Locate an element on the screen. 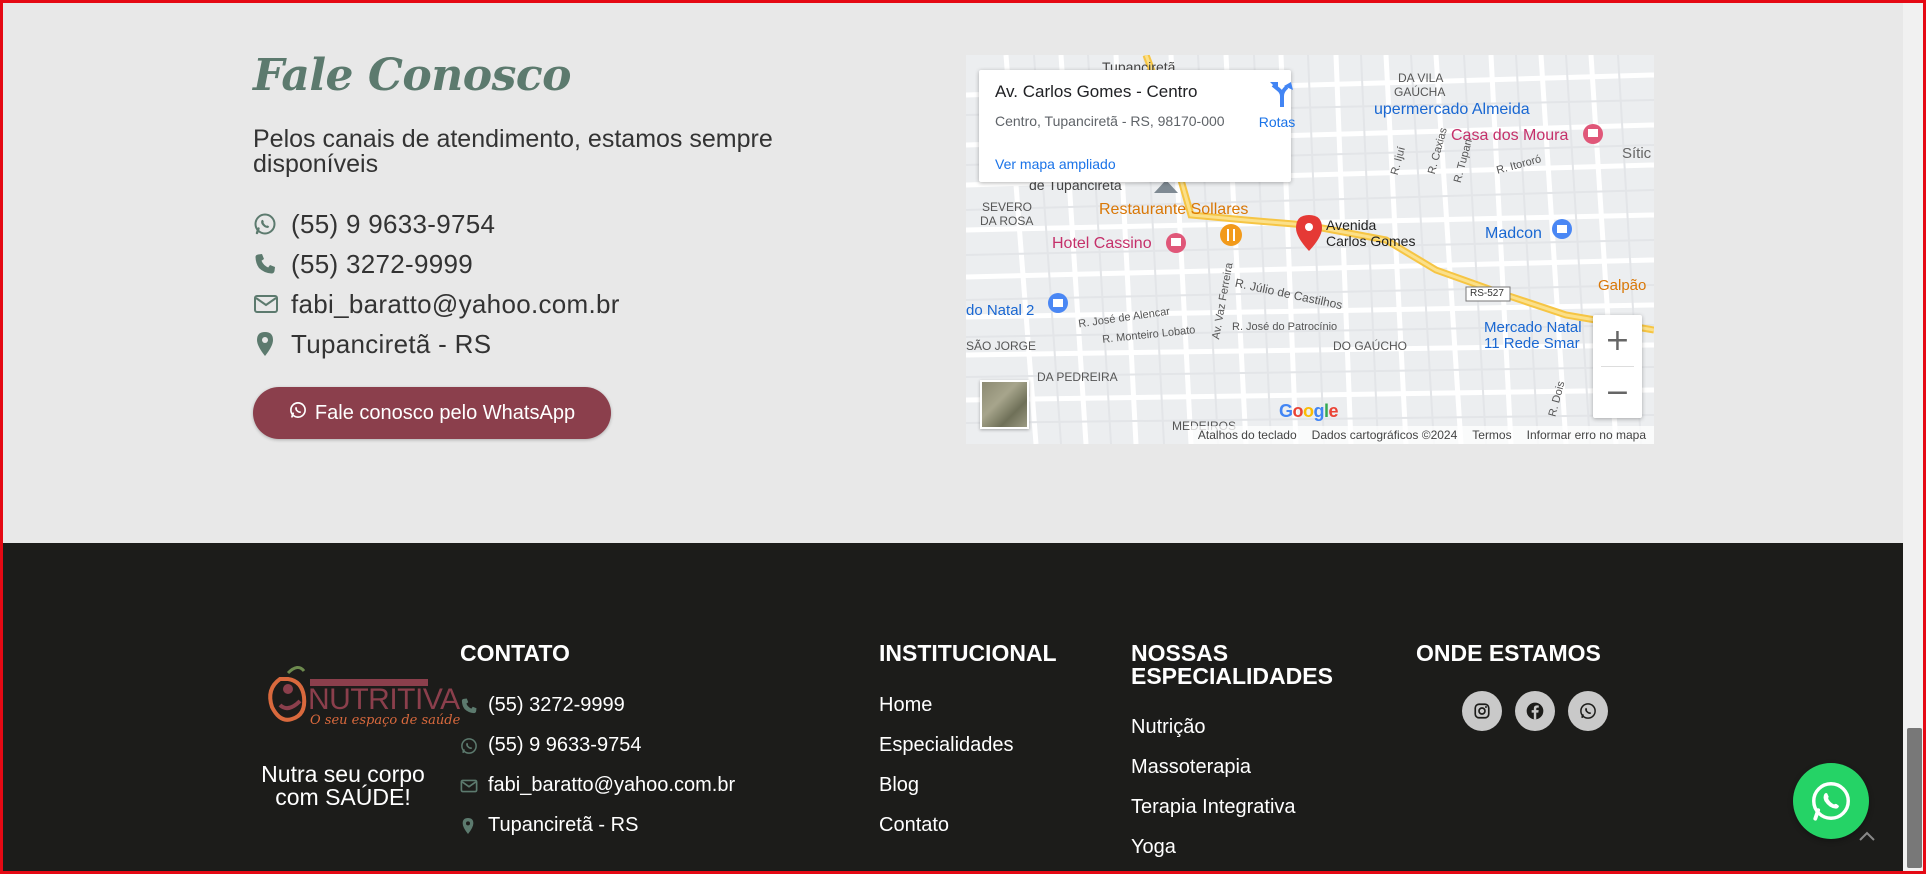  footer-contact-location: Tupanciretã - RS is located at coordinates (549, 825).